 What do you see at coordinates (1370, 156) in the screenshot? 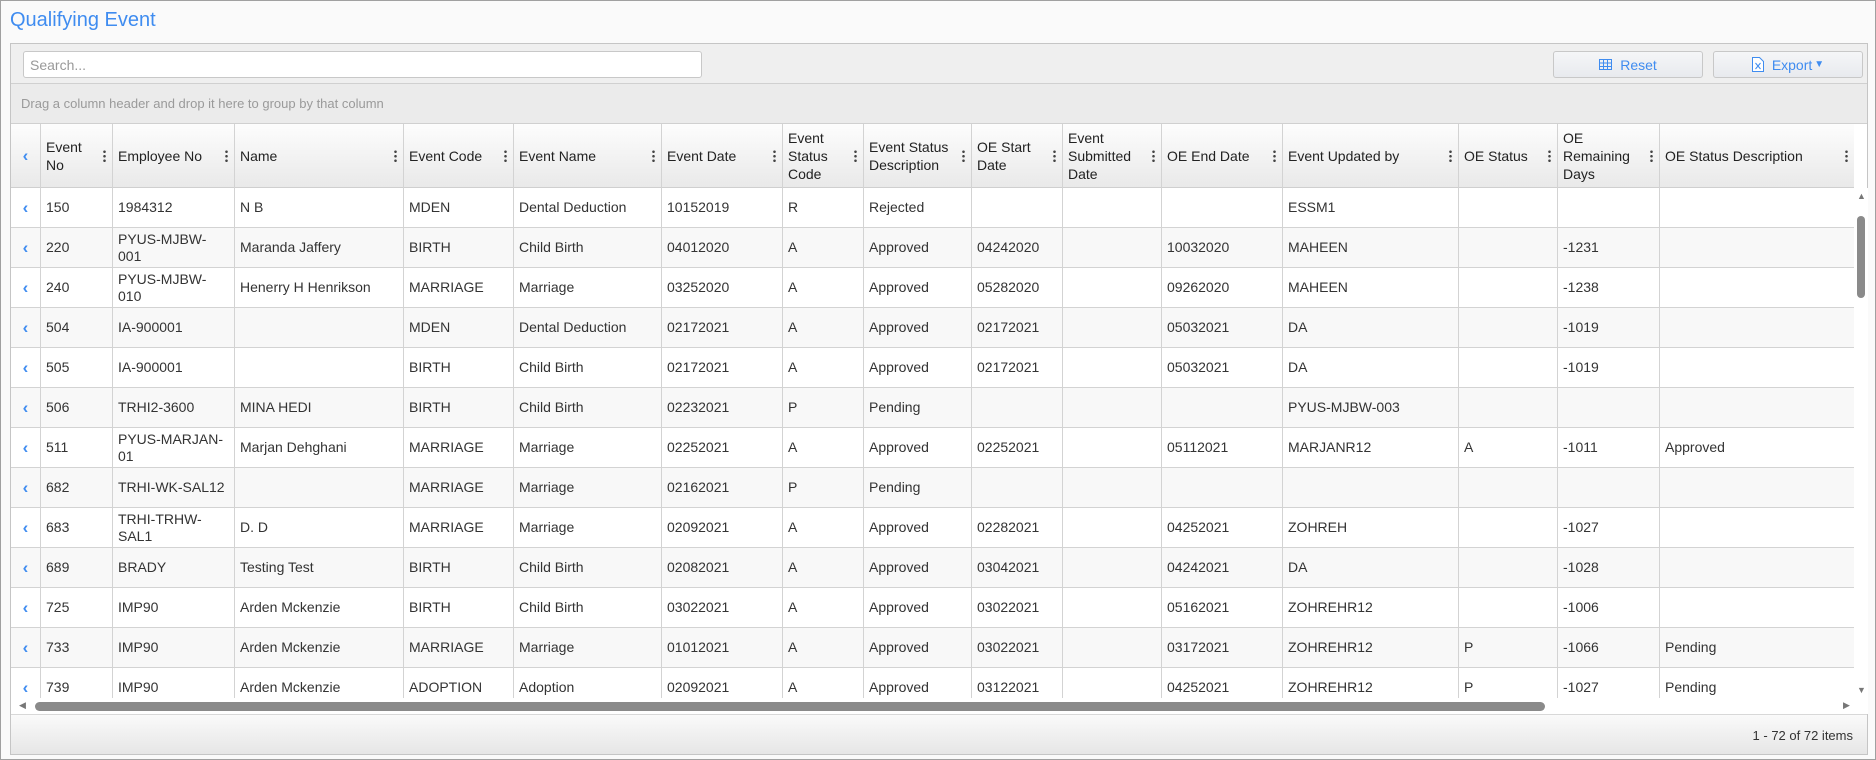
I see `column-header-event-updated-by: Event Updated by` at bounding box center [1370, 156].